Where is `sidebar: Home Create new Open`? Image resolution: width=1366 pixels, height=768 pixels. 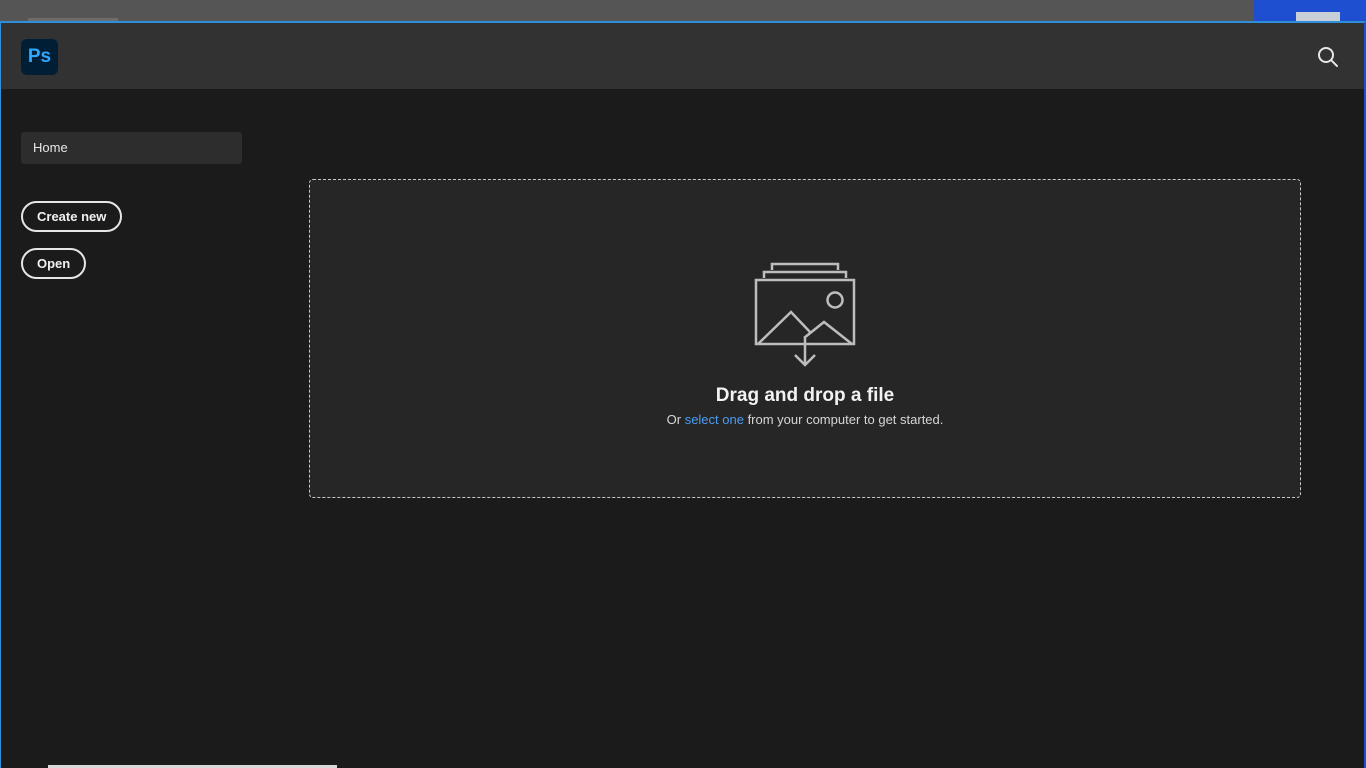 sidebar: Home Create new Open is located at coordinates (131, 205).